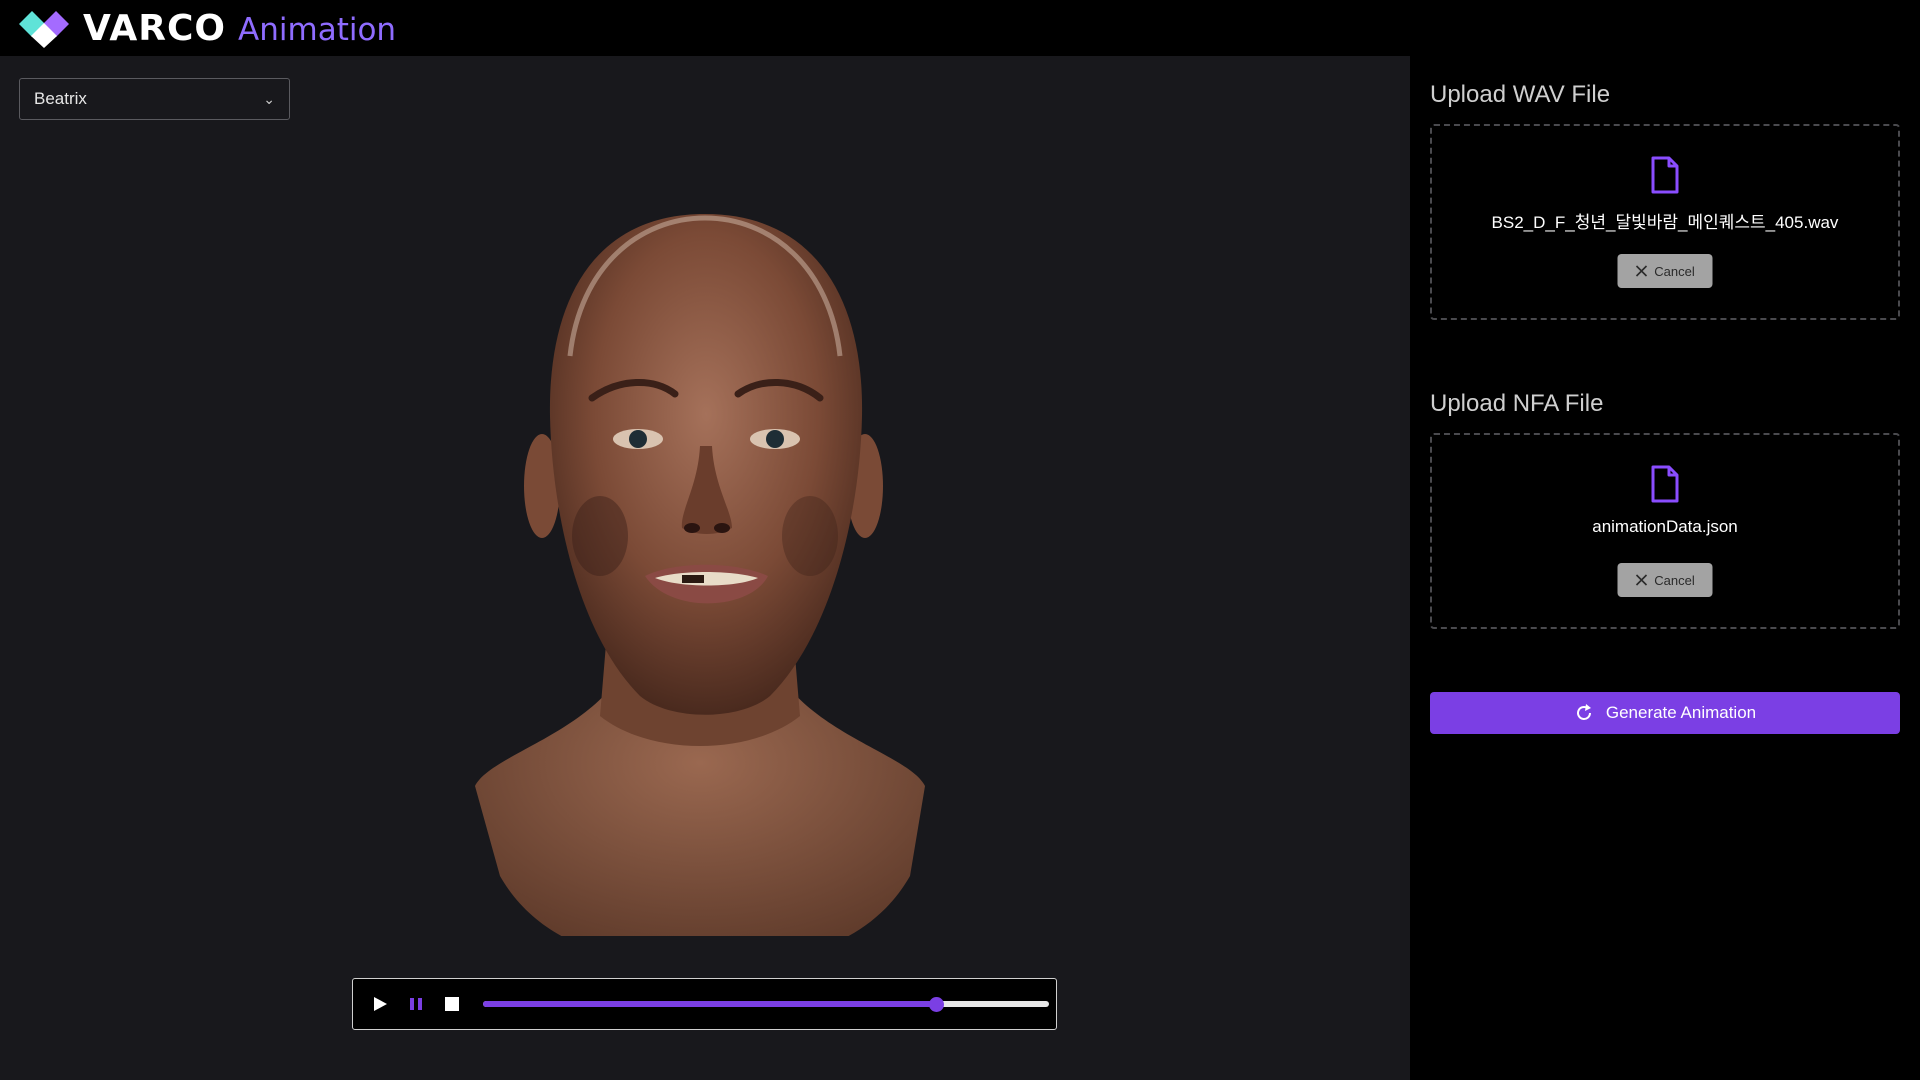 This screenshot has width=1920, height=1080. What do you see at coordinates (936, 1004) in the screenshot?
I see `progress-thumb` at bounding box center [936, 1004].